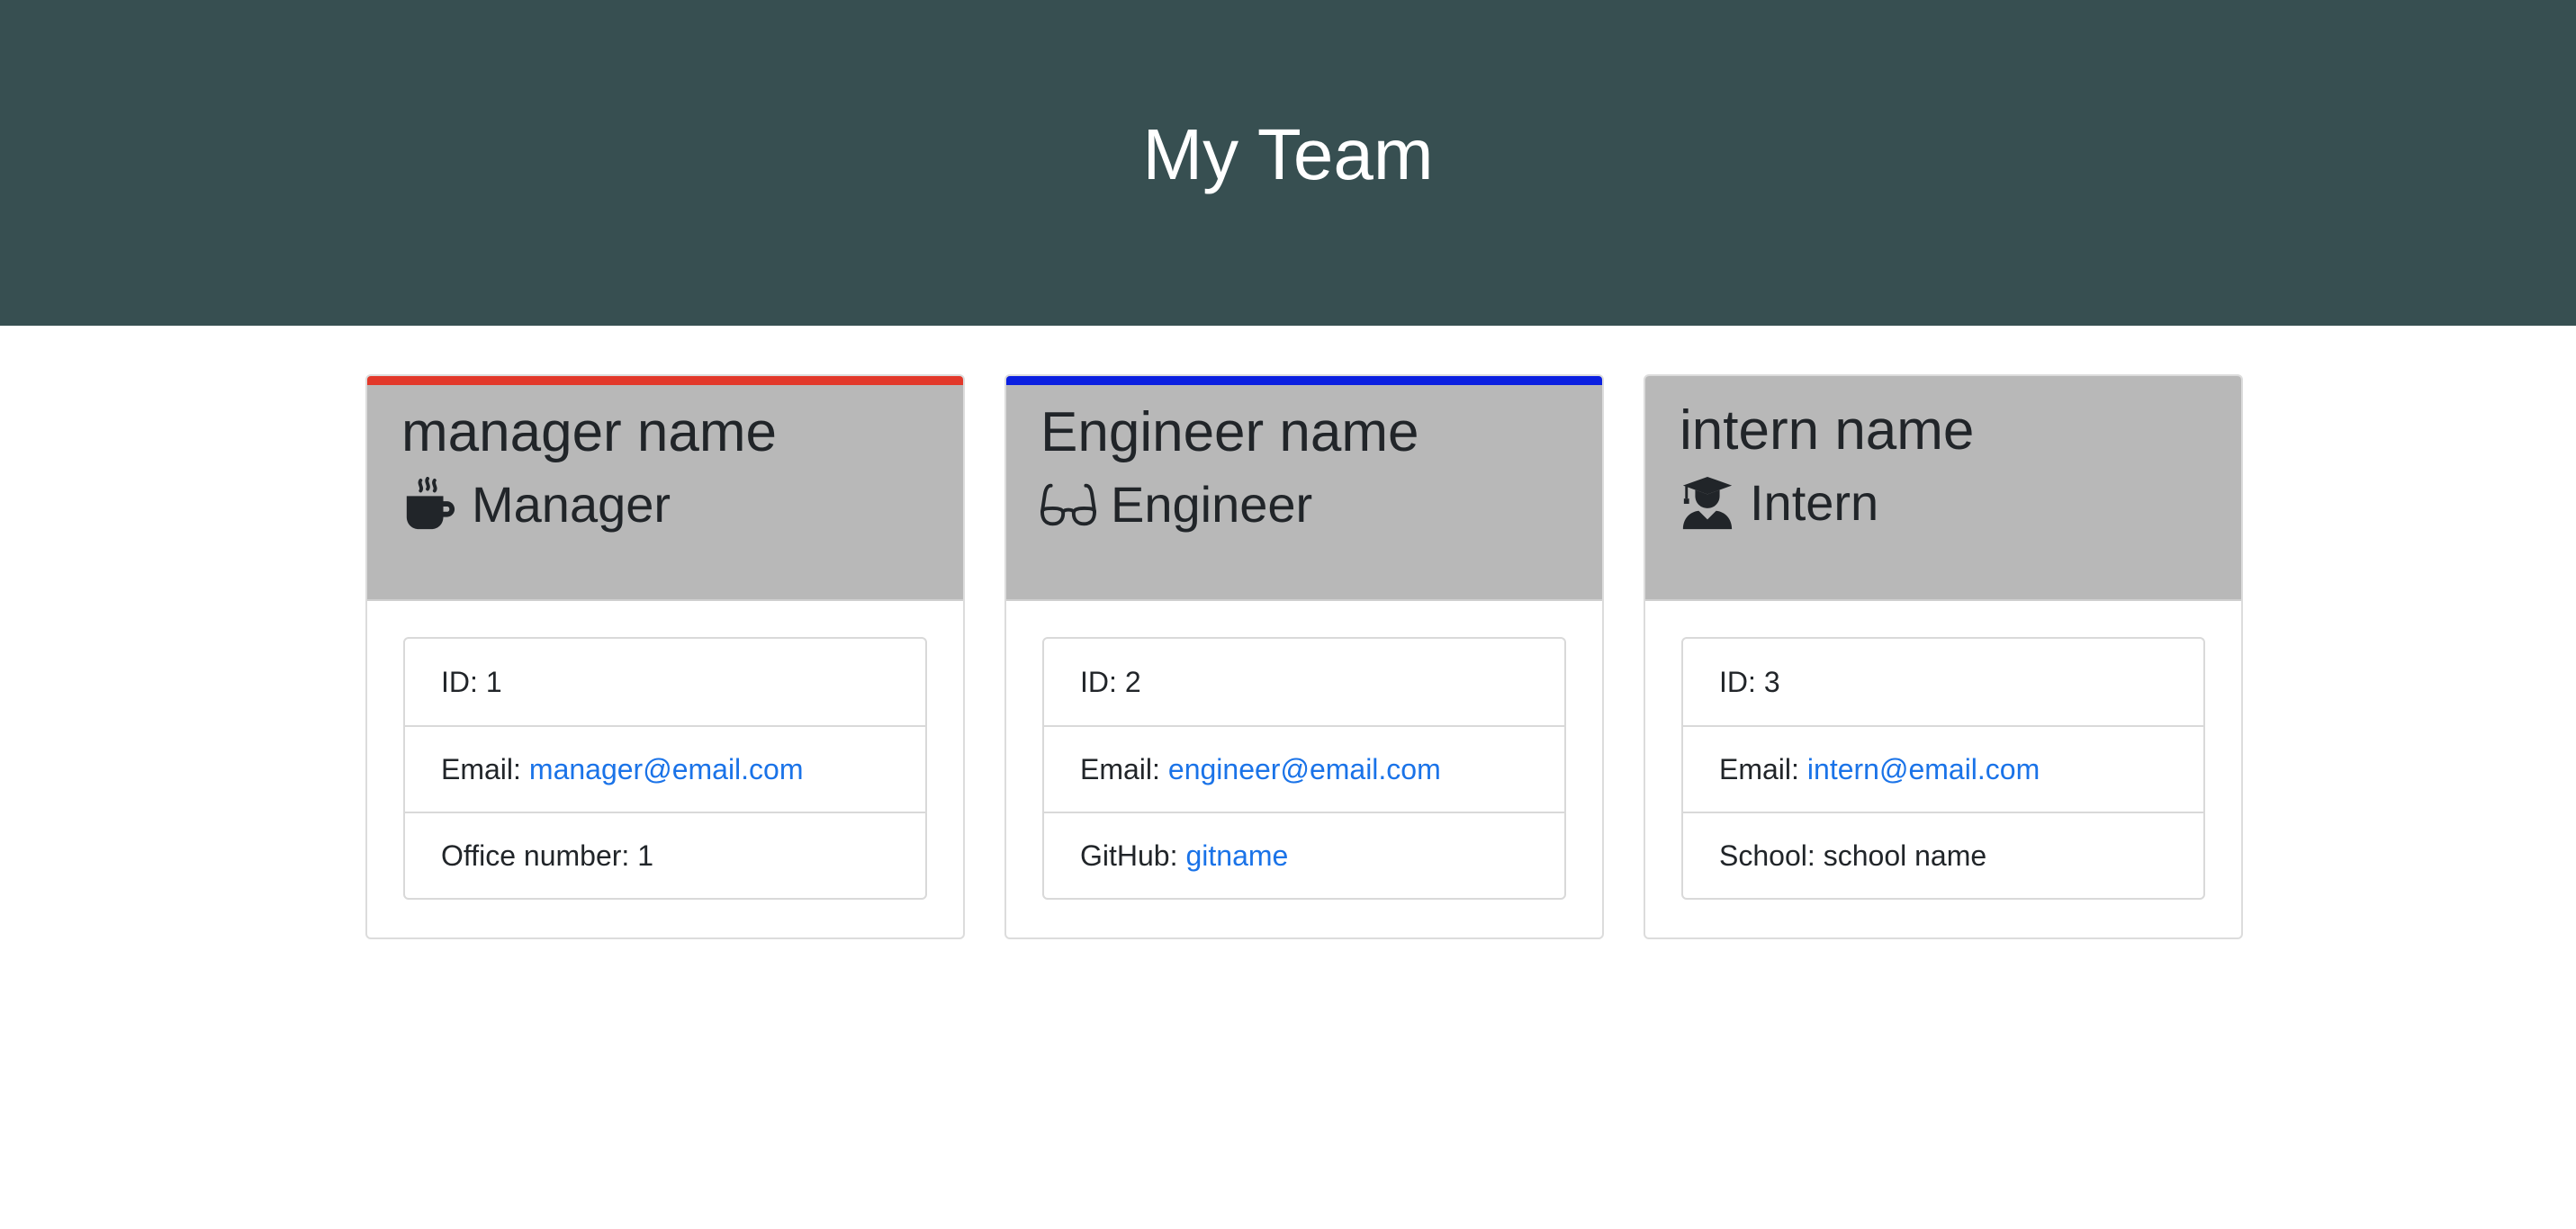 Image resolution: width=2576 pixels, height=1229 pixels. What do you see at coordinates (493, 681) in the screenshot?
I see `id-value: 1` at bounding box center [493, 681].